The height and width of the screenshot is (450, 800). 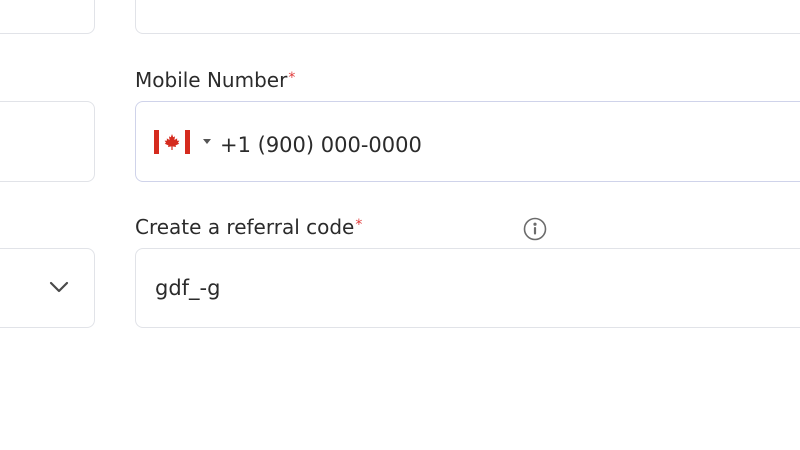 I want to click on left-select-field, so click(x=47, y=288).